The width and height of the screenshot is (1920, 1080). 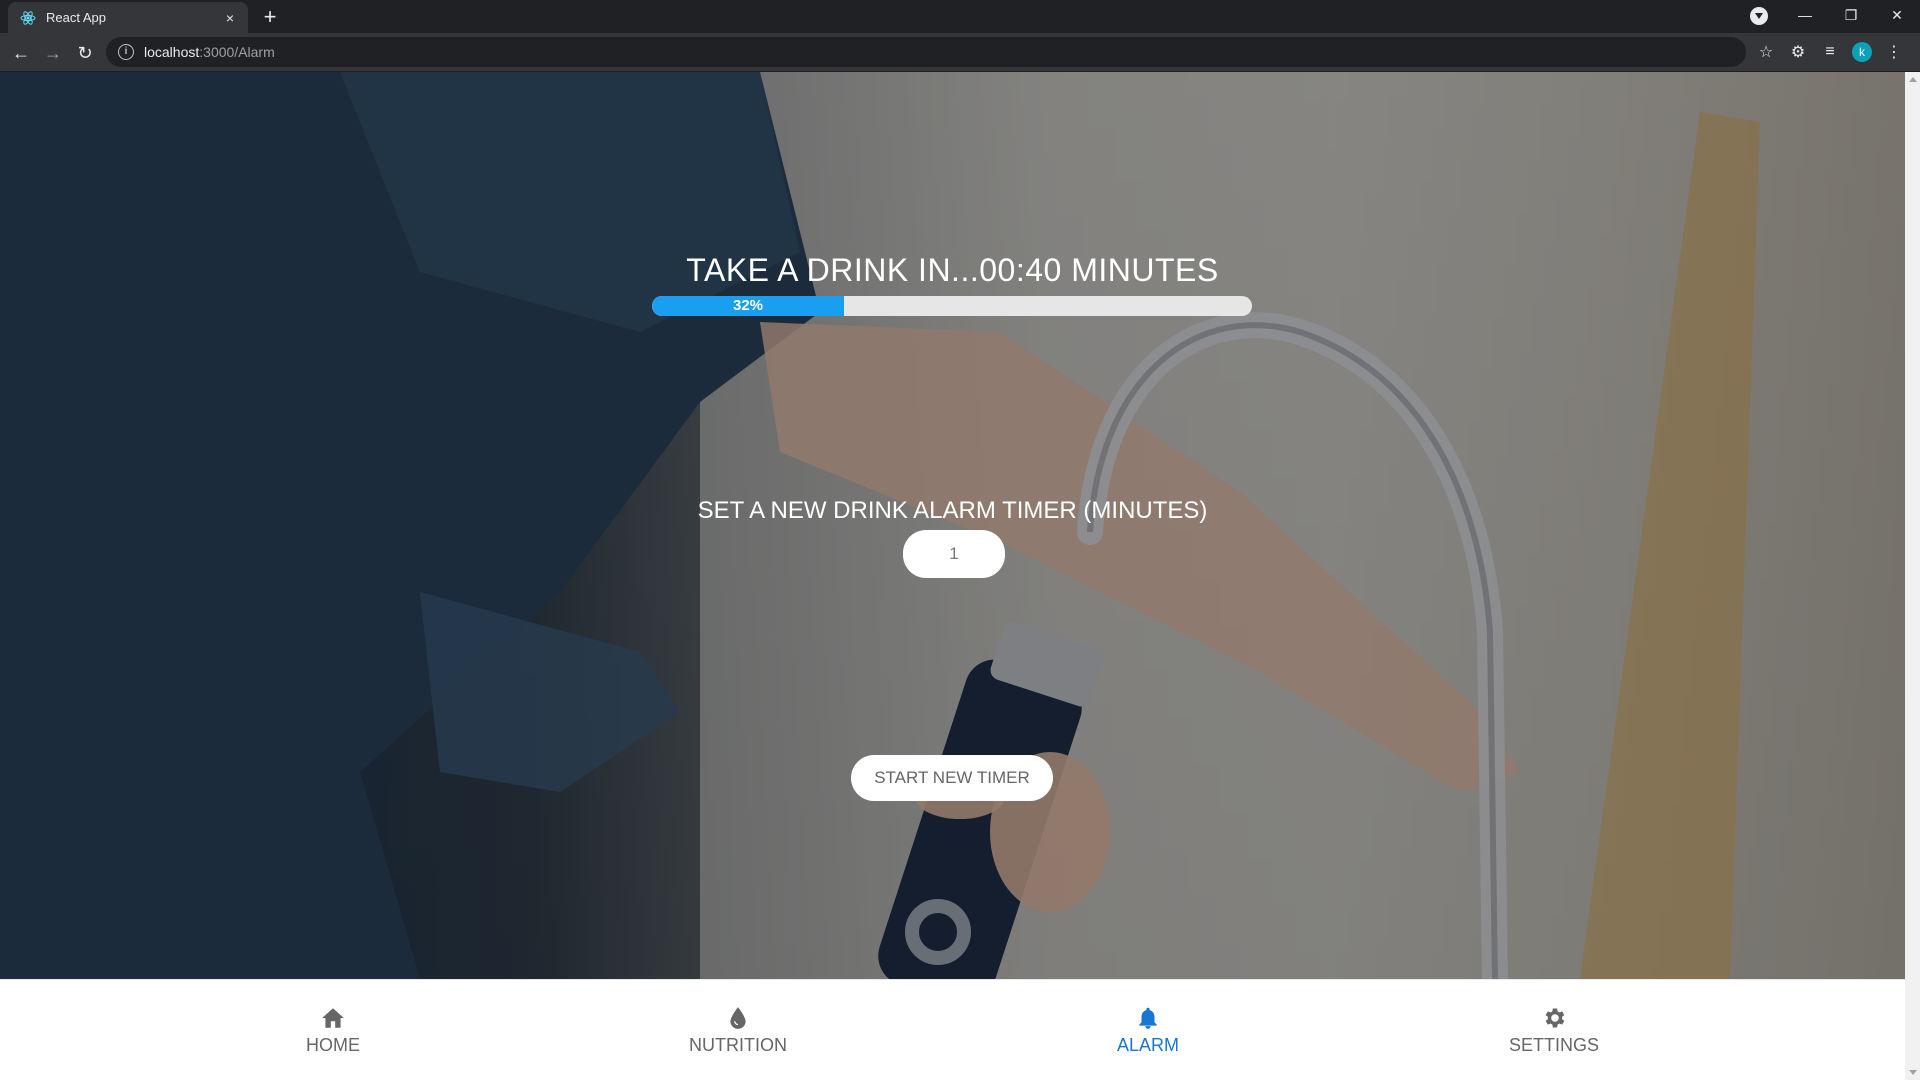 I want to click on timer-progress-bar: 32%, so click(x=952, y=306).